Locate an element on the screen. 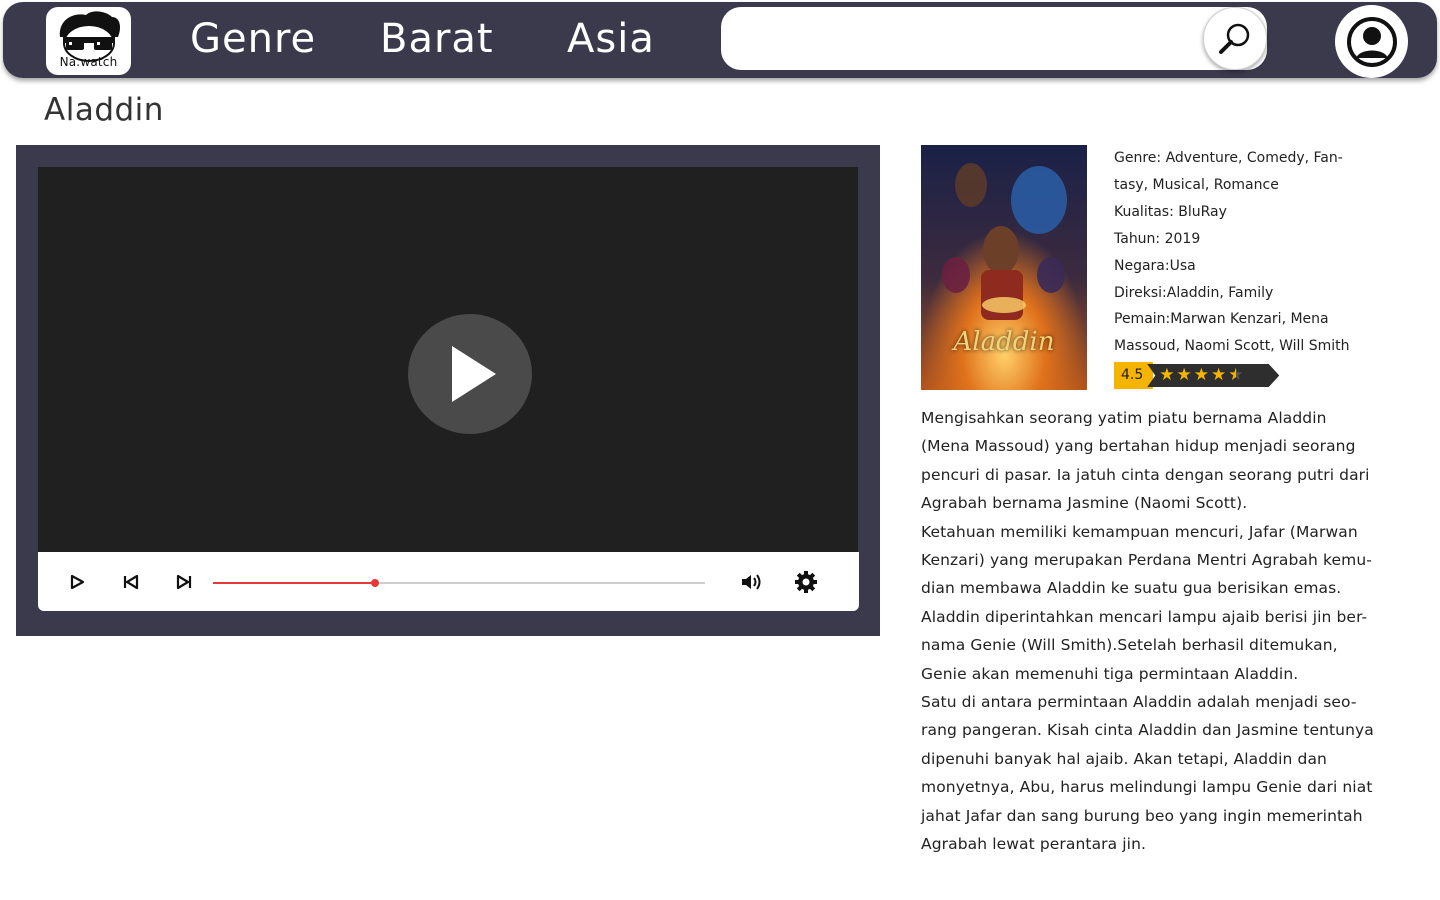 This screenshot has width=1440, height=900. nav-link-genre: Genre is located at coordinates (253, 39).